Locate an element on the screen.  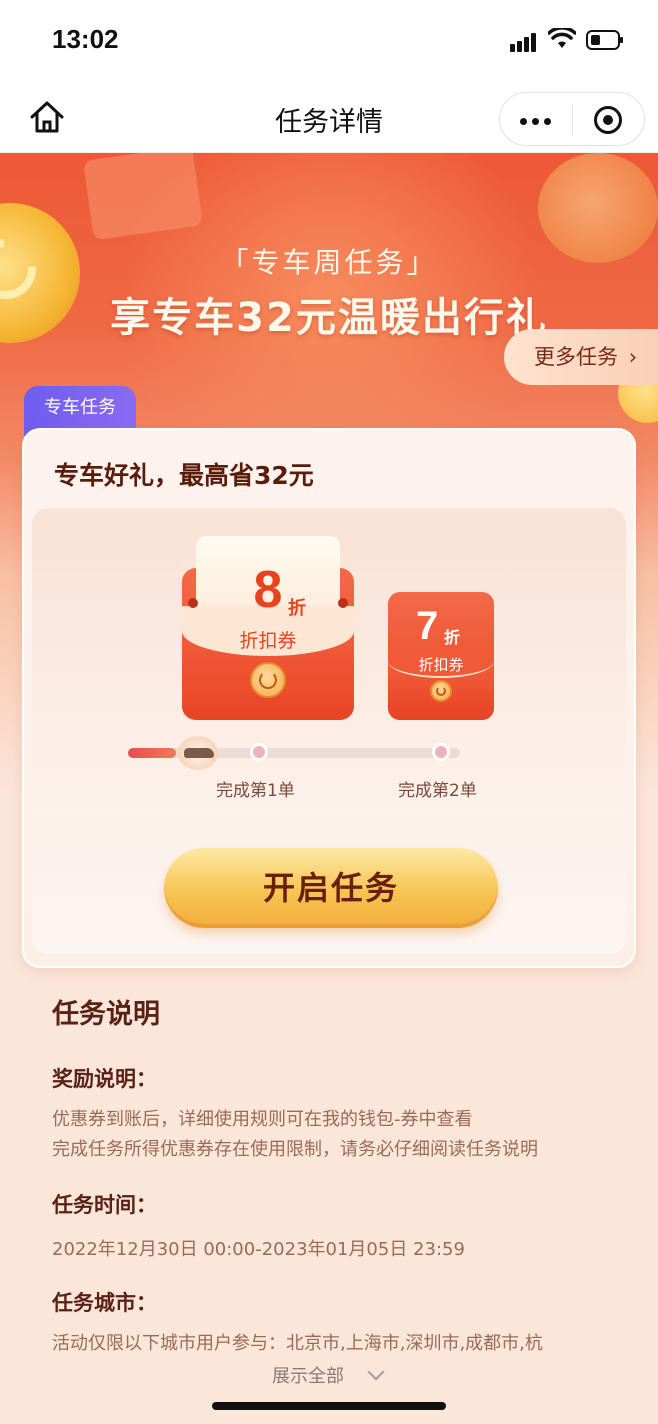
more-options-icon is located at coordinates (538, 121).